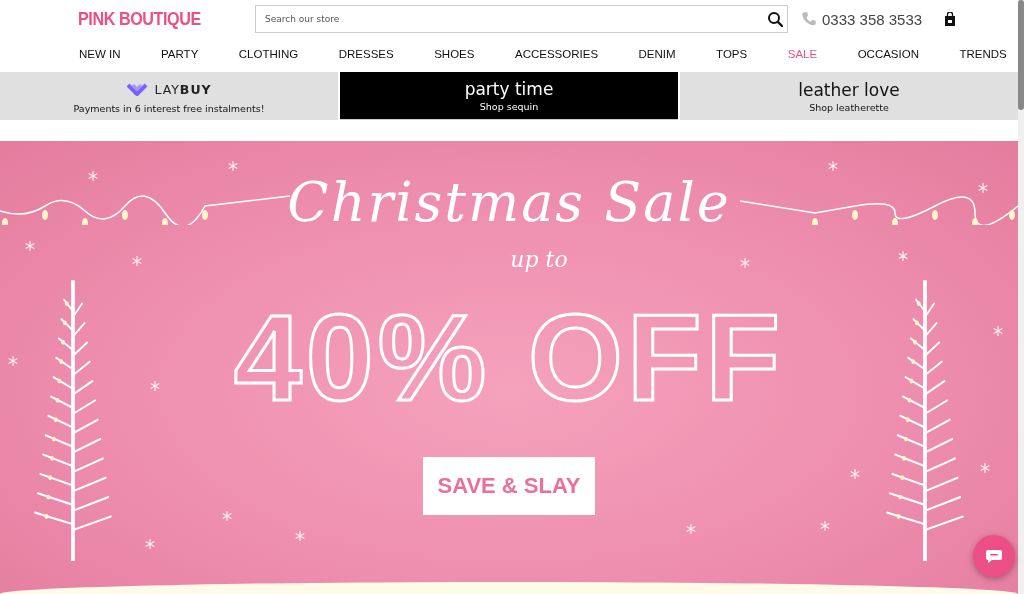 Image resolution: width=1024 pixels, height=594 pixels. I want to click on promo-banner: party time Shop sequin, so click(509, 96).